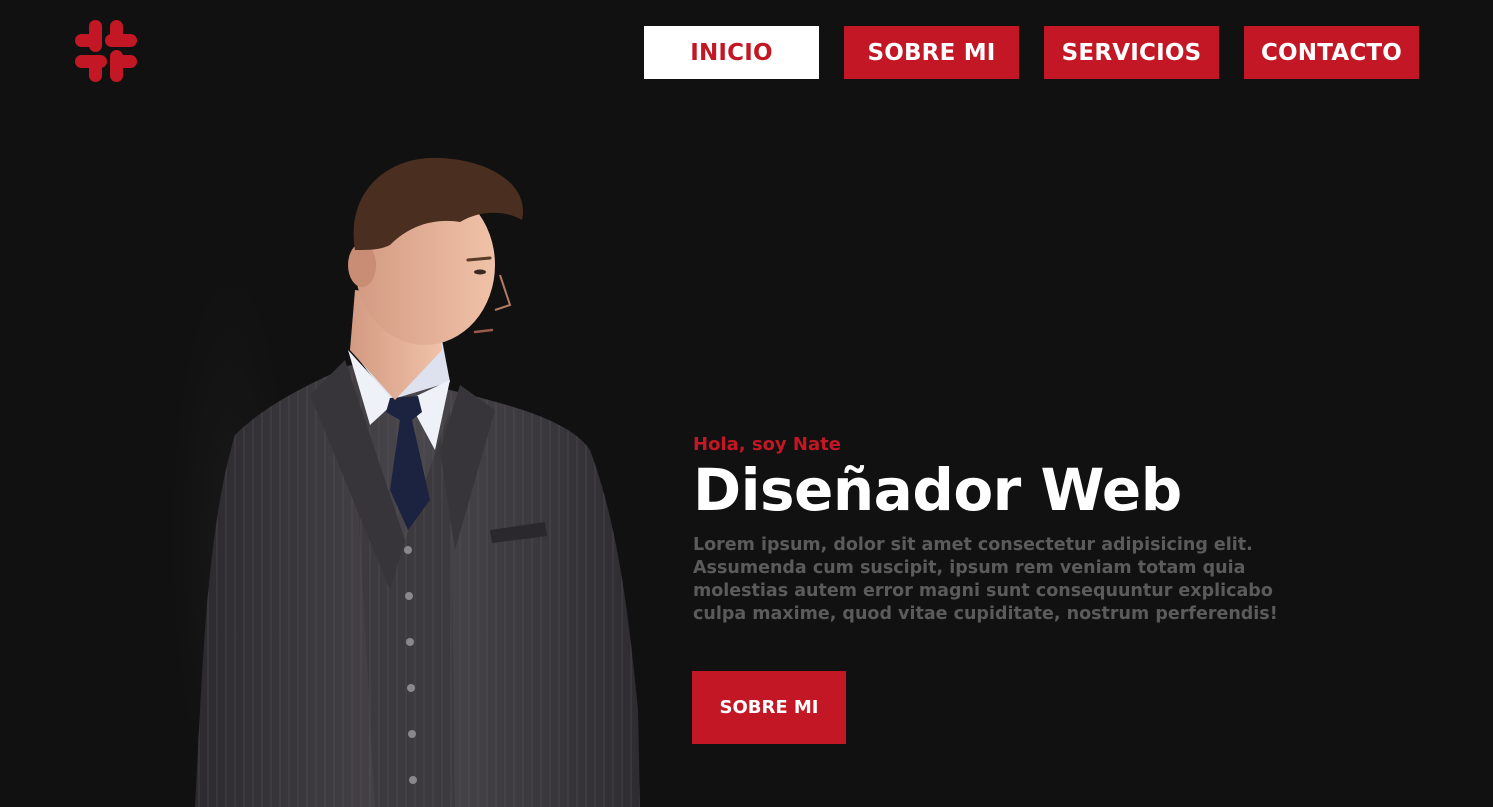 The height and width of the screenshot is (807, 1493). What do you see at coordinates (1331, 52) in the screenshot?
I see `nav-contacto-button: CONTACTO` at bounding box center [1331, 52].